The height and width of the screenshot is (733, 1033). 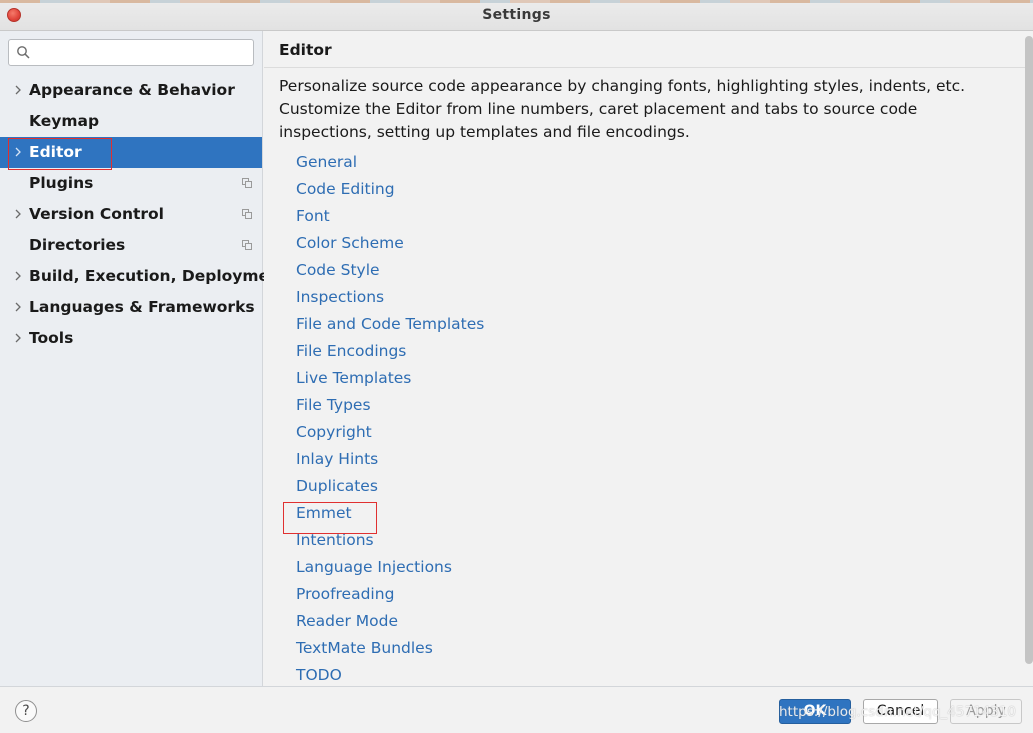 I want to click on link-font: Font, so click(x=390, y=220).